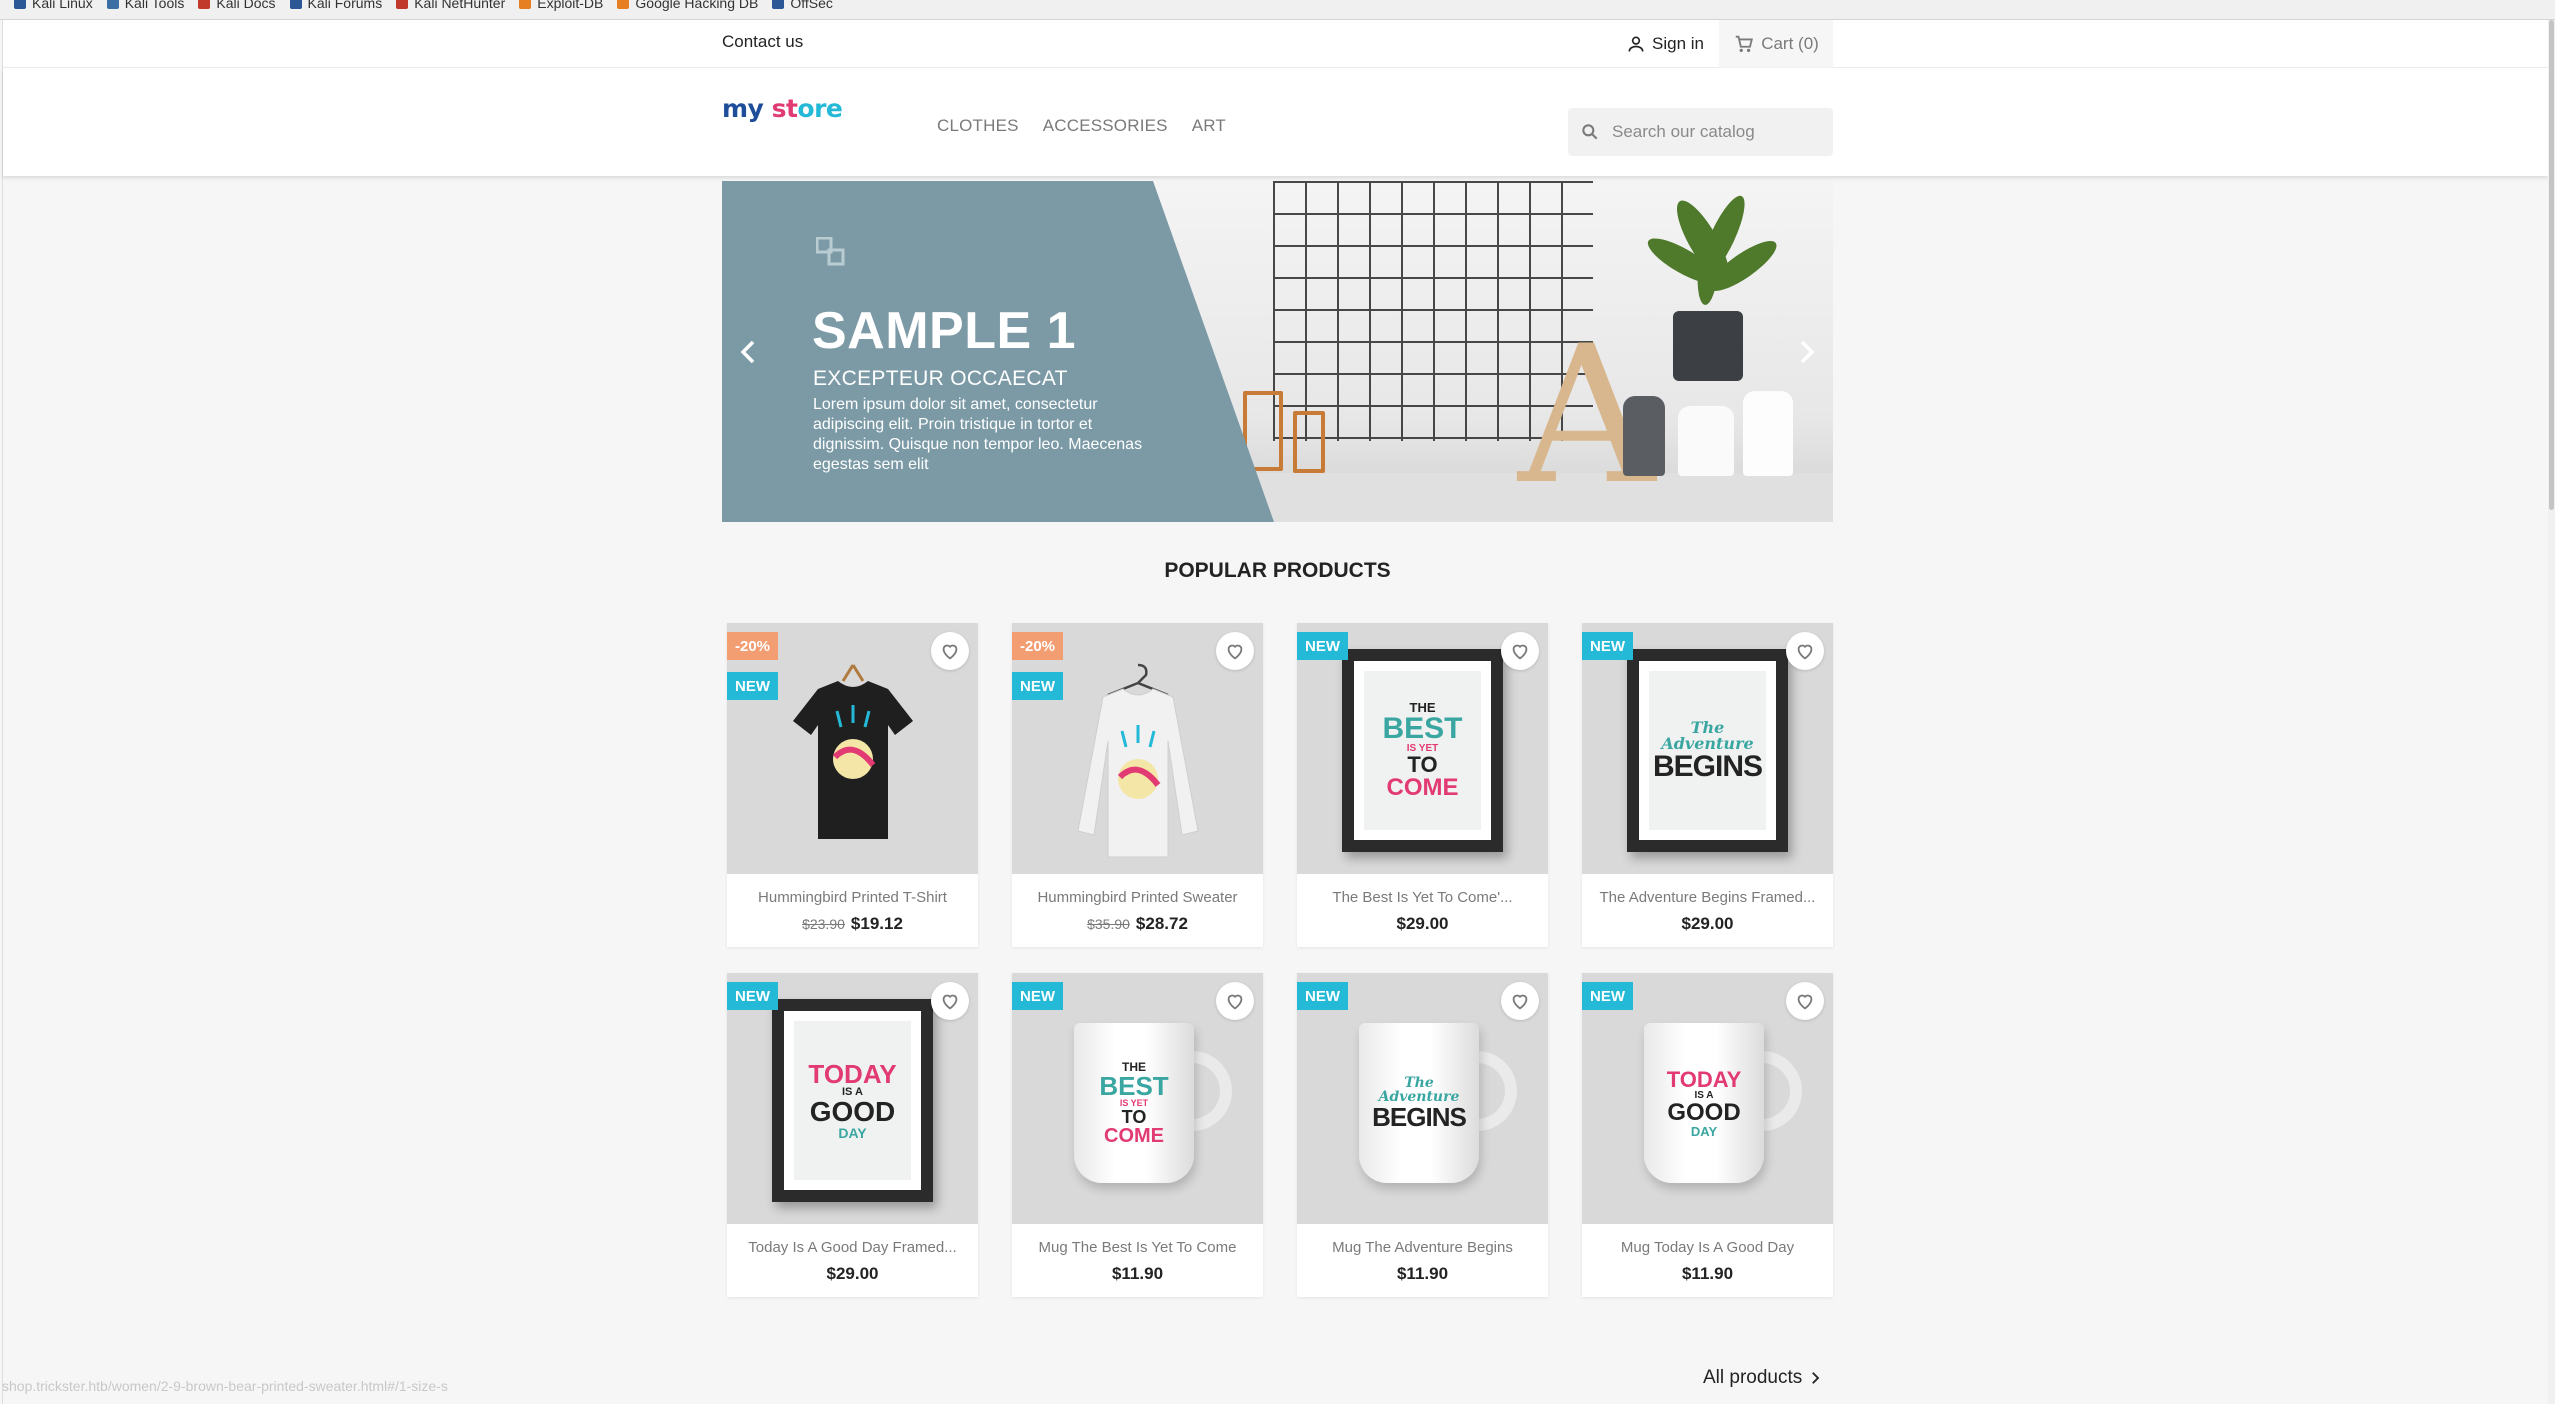  What do you see at coordinates (1704, 1103) in the screenshot?
I see `mug-image: TODAY IS A GOOD DAY` at bounding box center [1704, 1103].